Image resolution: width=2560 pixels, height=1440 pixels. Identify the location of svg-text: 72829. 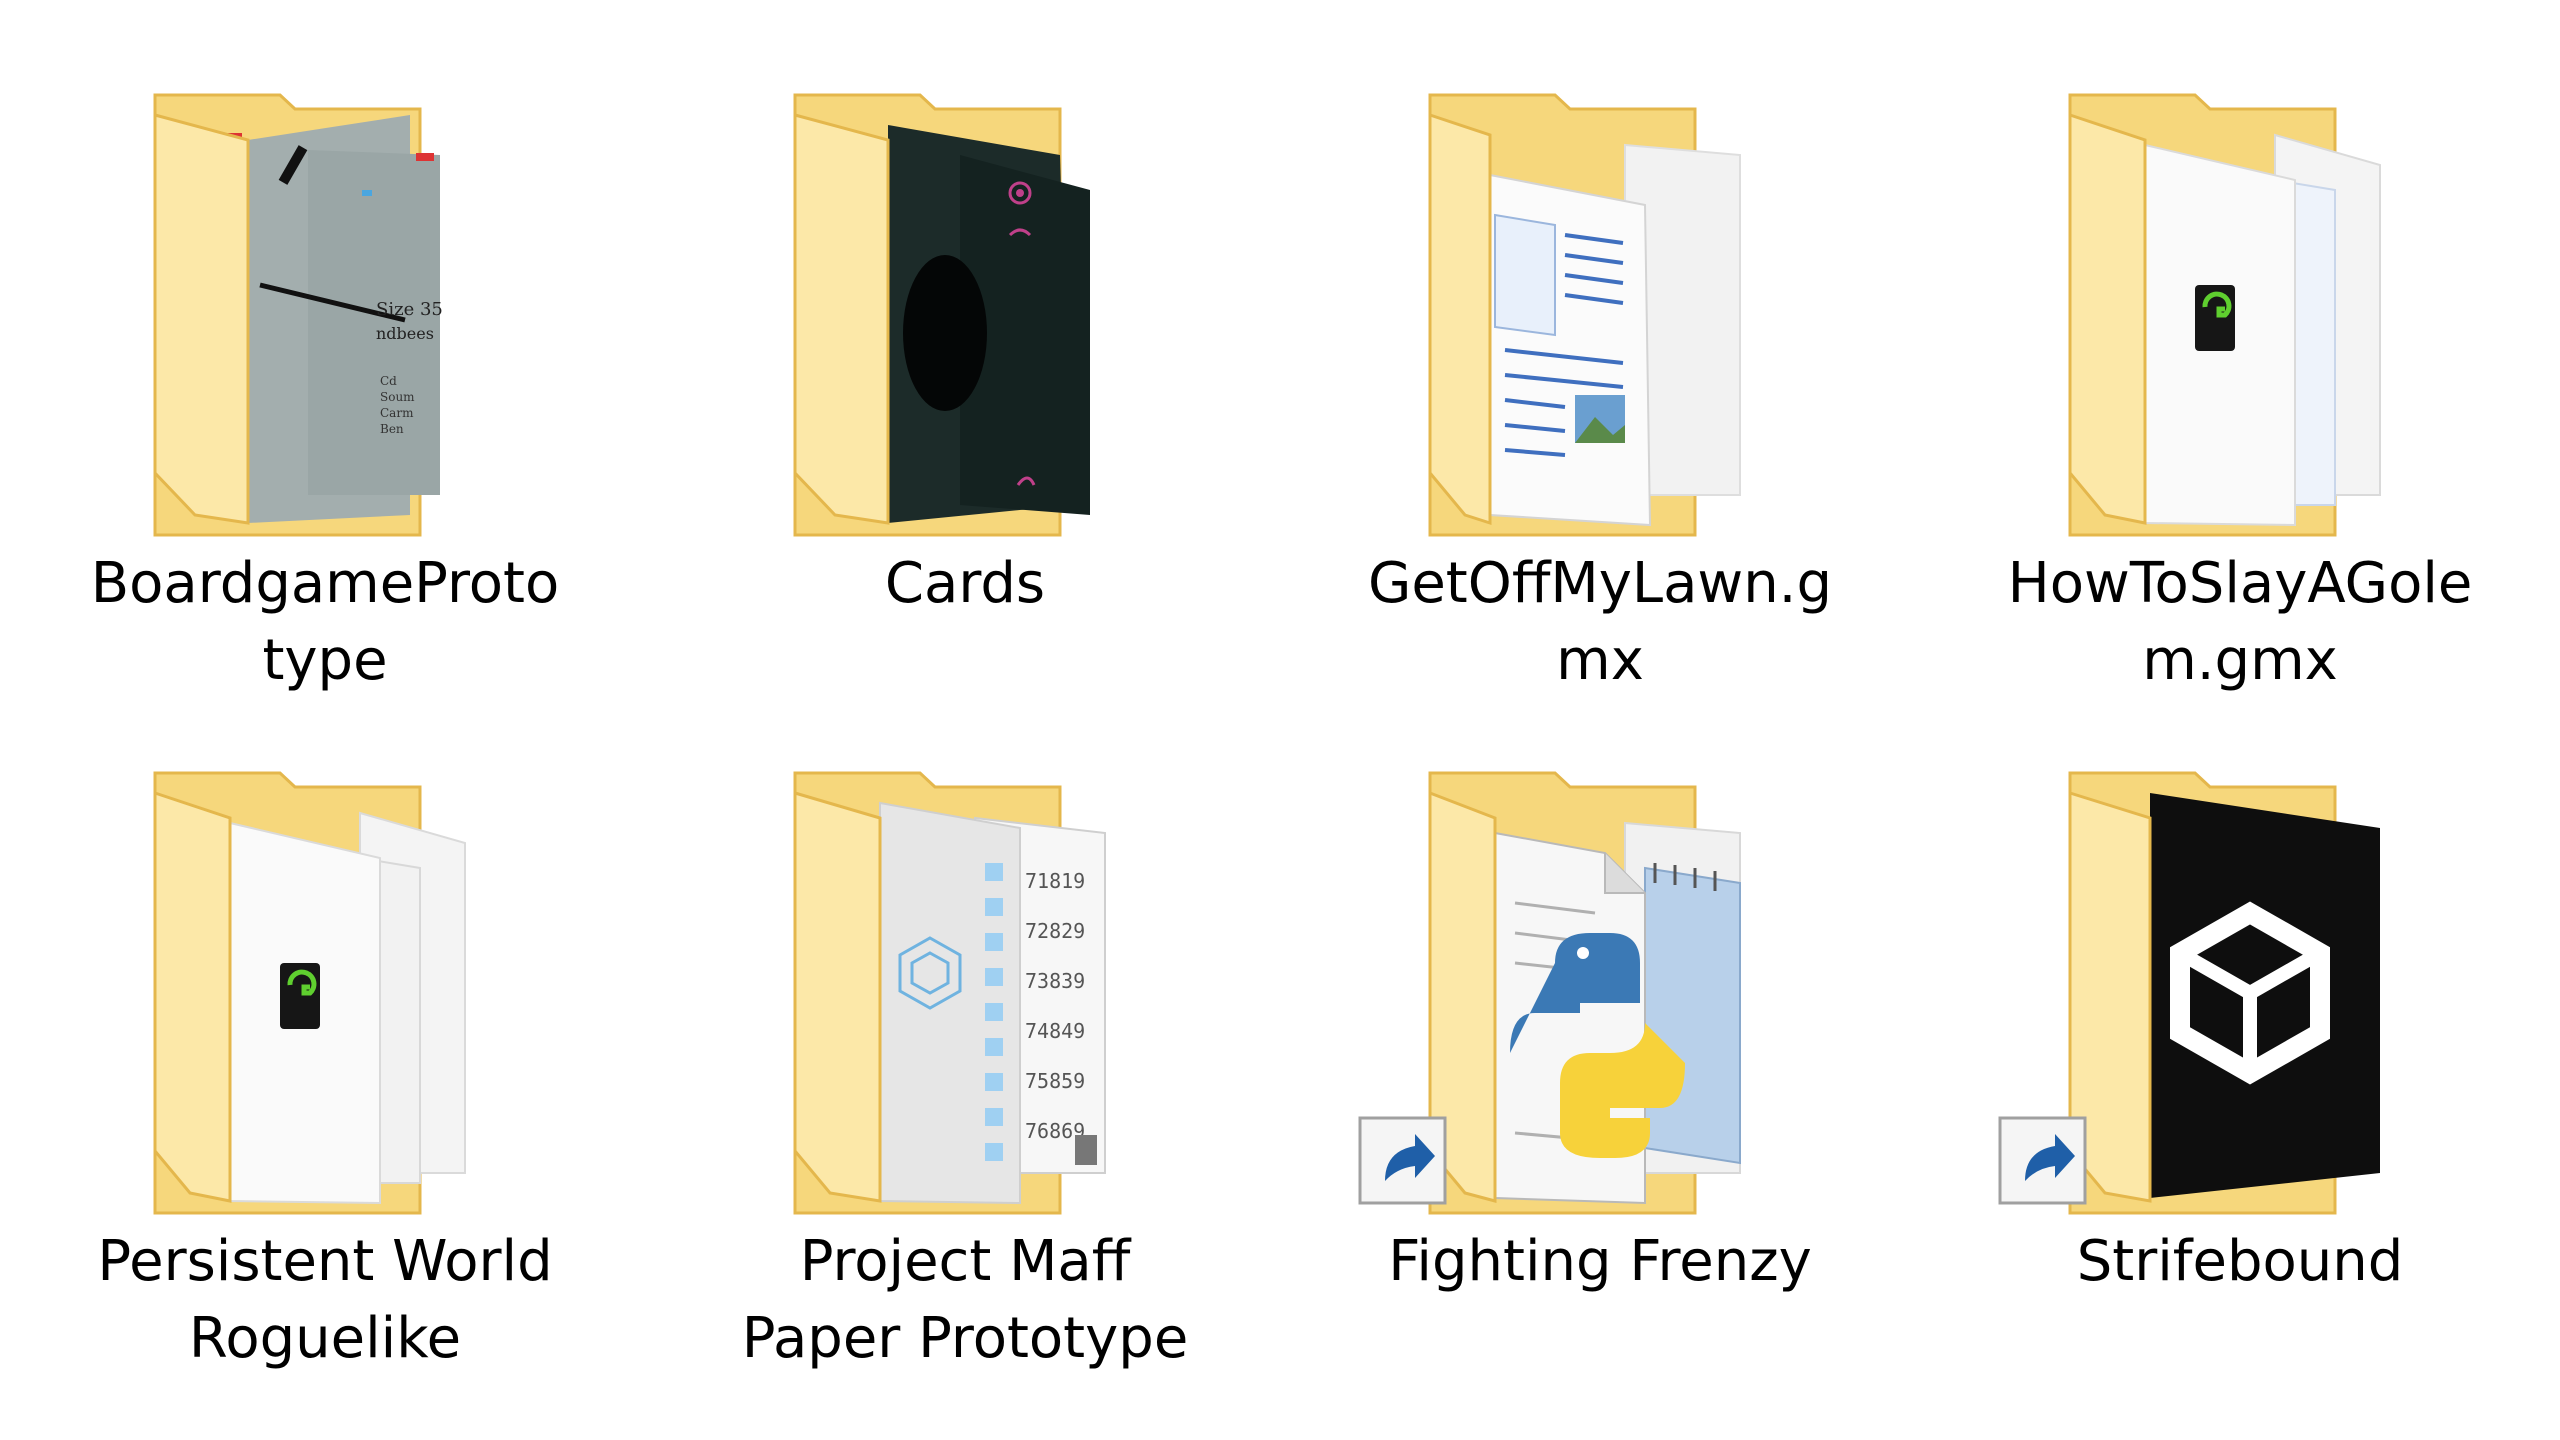
(1055, 931).